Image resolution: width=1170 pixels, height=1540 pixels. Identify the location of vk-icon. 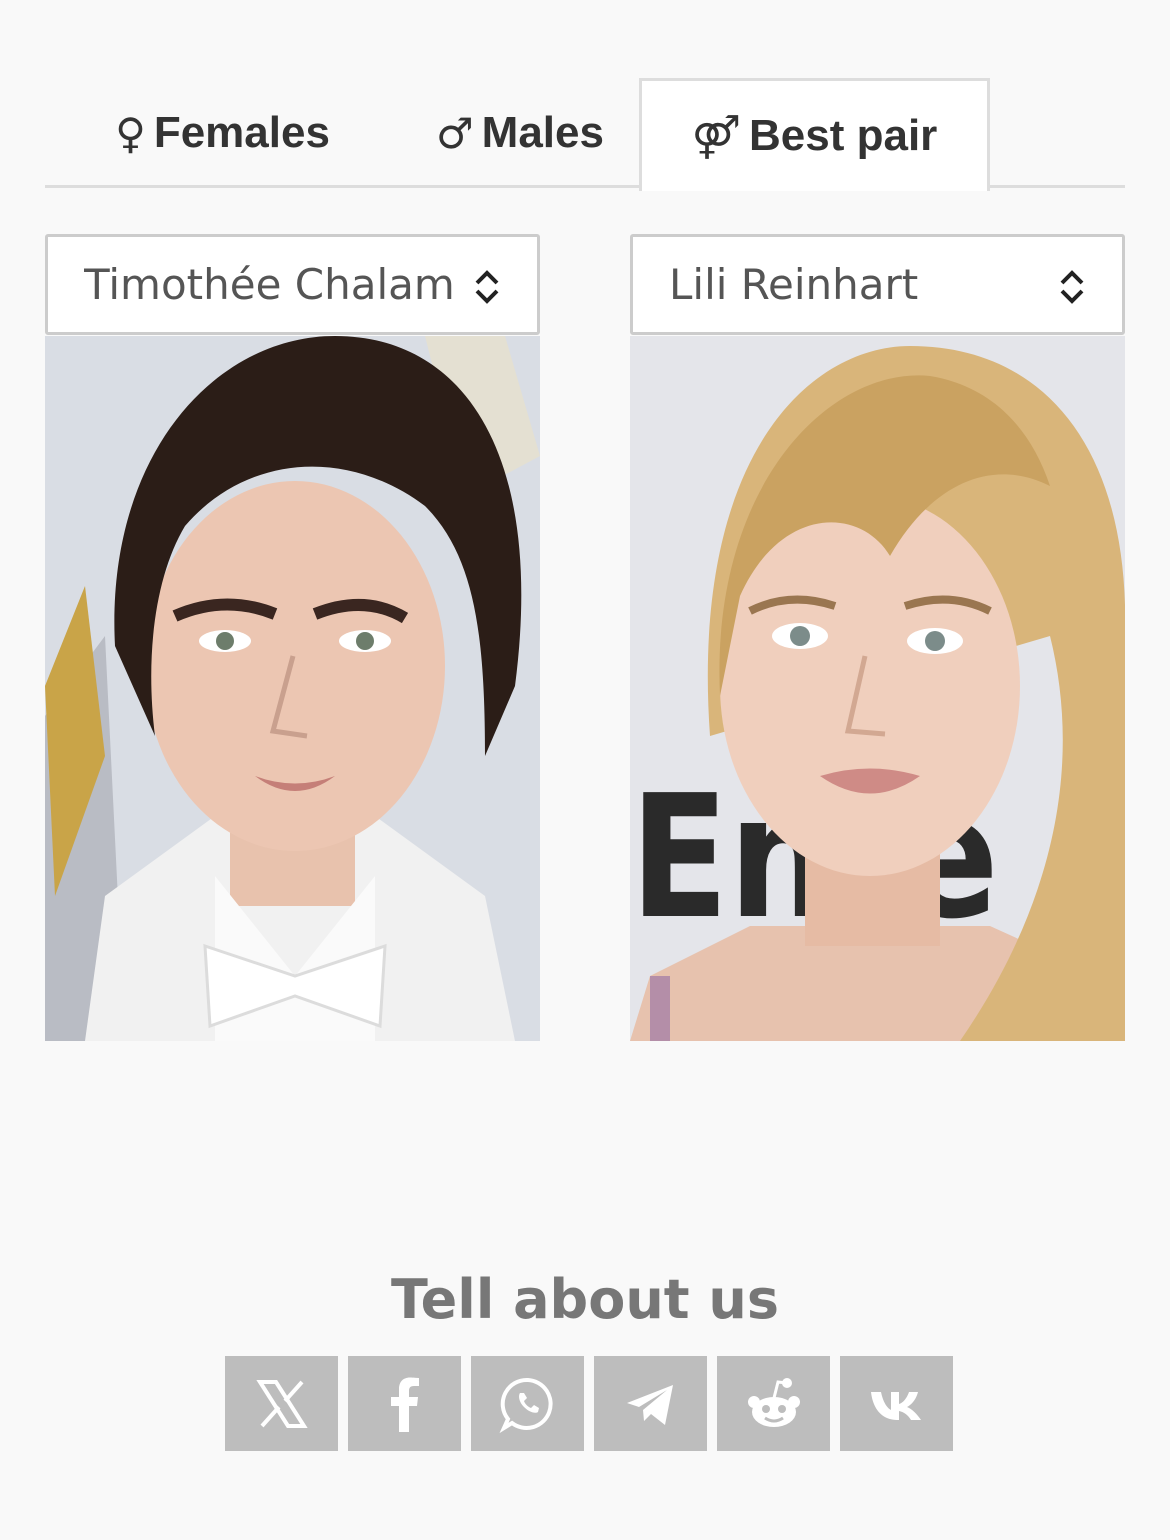
(895, 1405).